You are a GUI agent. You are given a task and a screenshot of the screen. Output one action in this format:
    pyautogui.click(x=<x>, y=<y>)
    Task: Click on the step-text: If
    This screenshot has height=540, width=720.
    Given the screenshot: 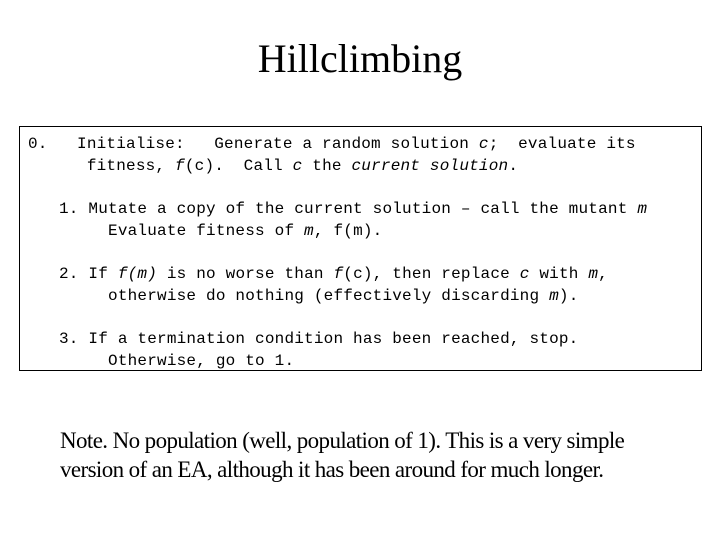 What is the action you would take?
    pyautogui.click(x=98, y=274)
    